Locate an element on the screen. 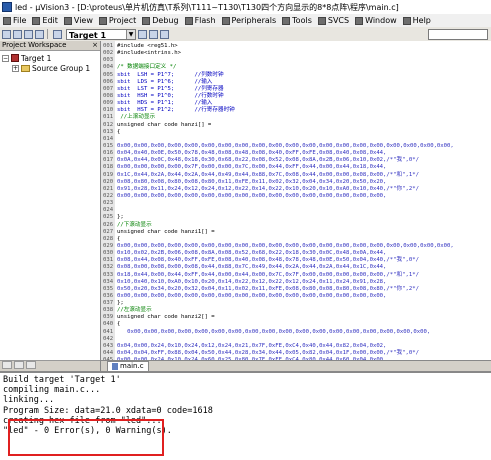 Image resolution: width=491 pixels, height=460 pixels. batch-build-icon is located at coordinates (28, 34).